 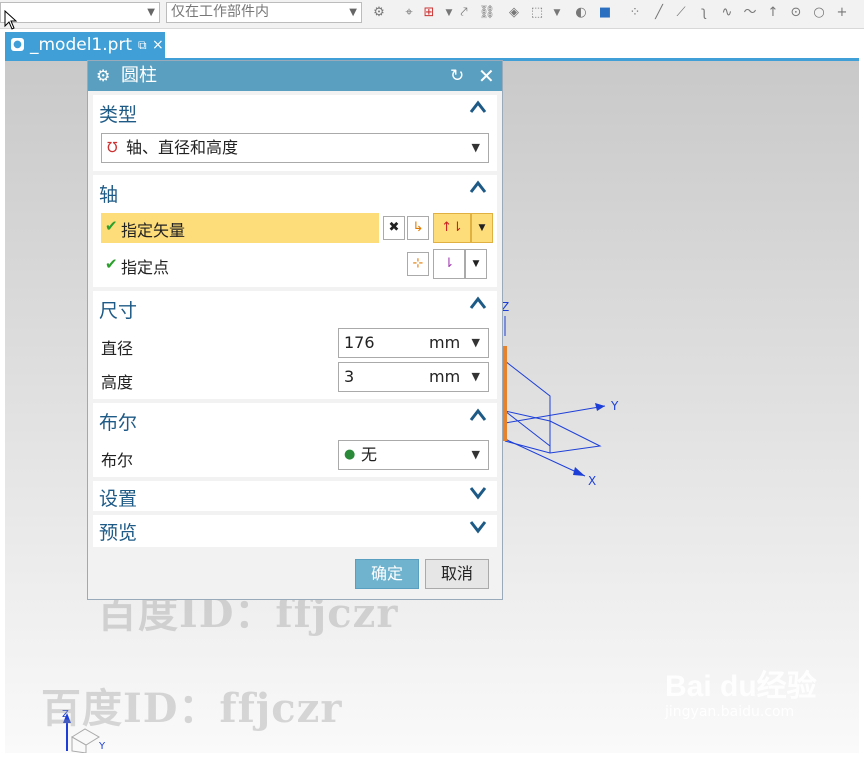 I want to click on link-icon: ⤤, so click(x=464, y=13).